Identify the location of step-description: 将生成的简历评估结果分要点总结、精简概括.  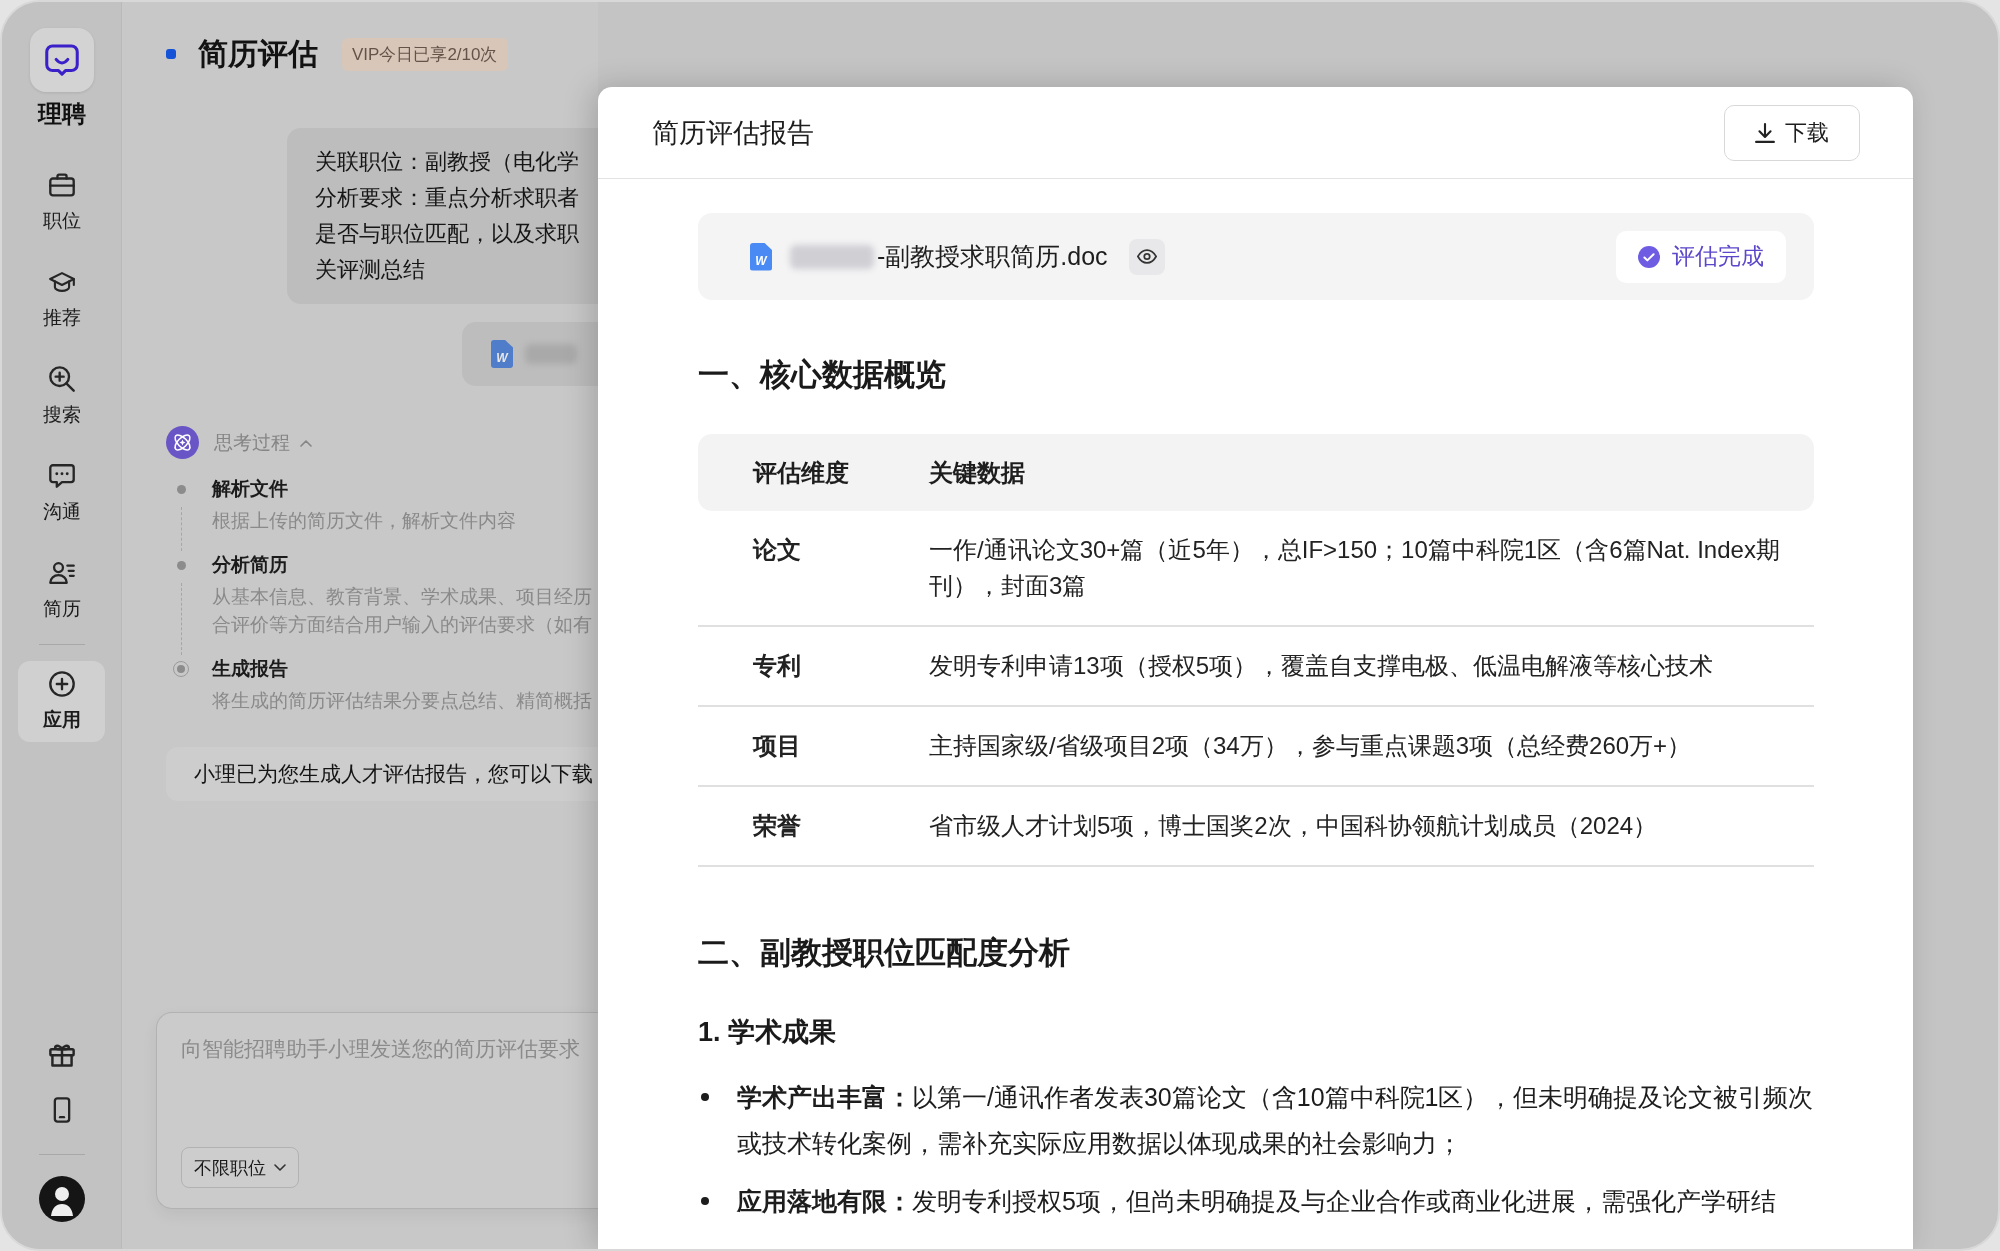
(402, 701).